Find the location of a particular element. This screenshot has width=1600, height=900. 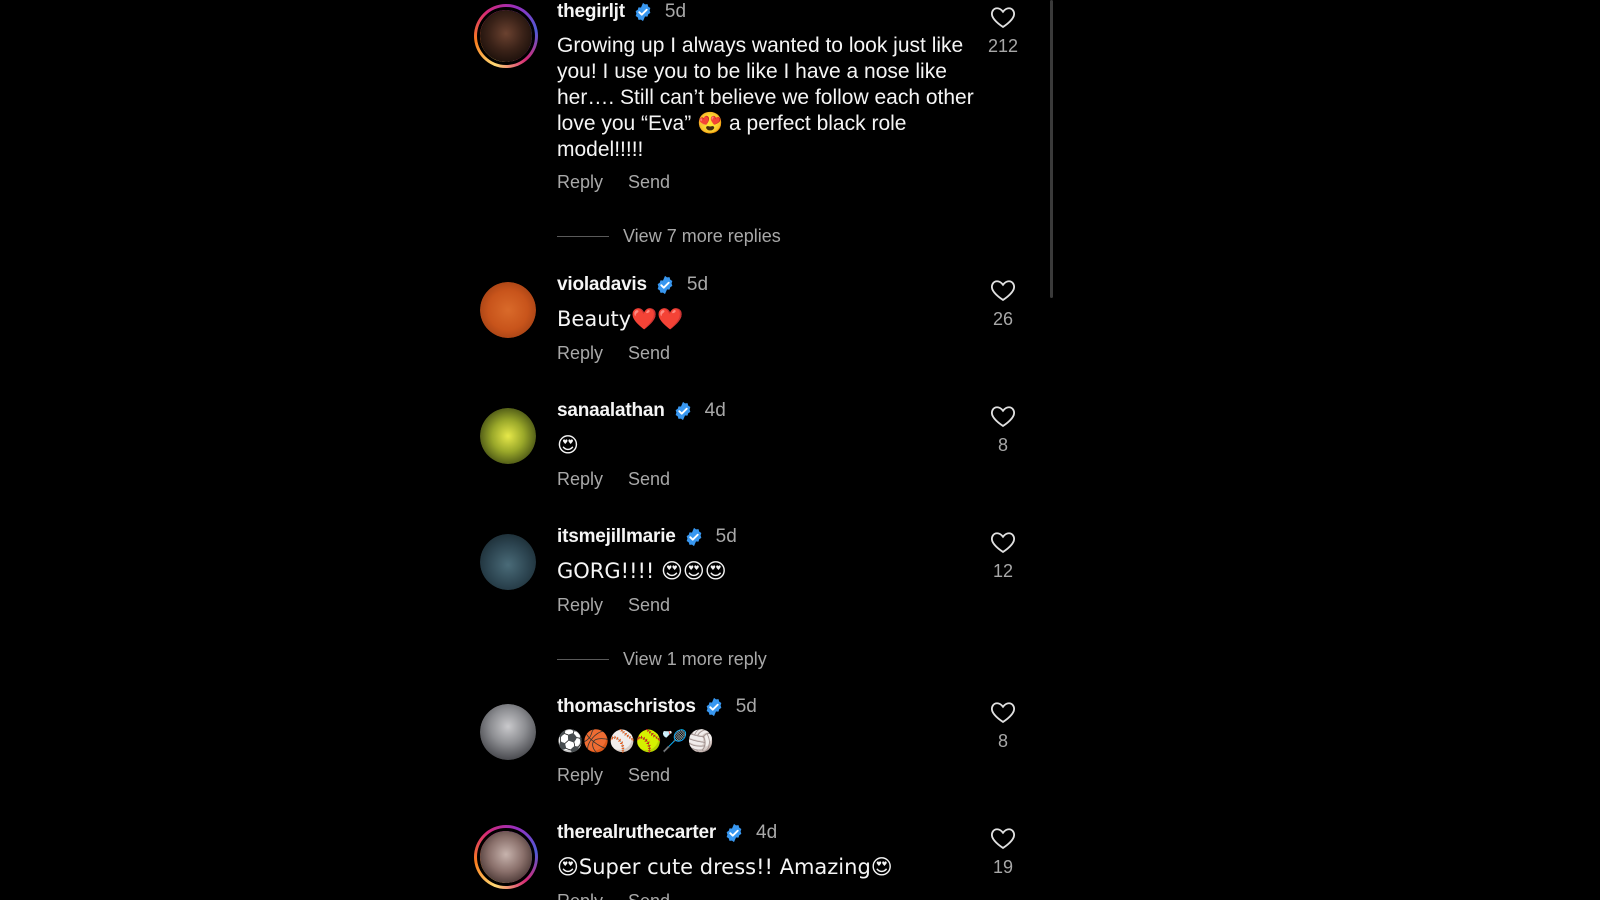

comment-text: 😍 is located at coordinates (568, 445).